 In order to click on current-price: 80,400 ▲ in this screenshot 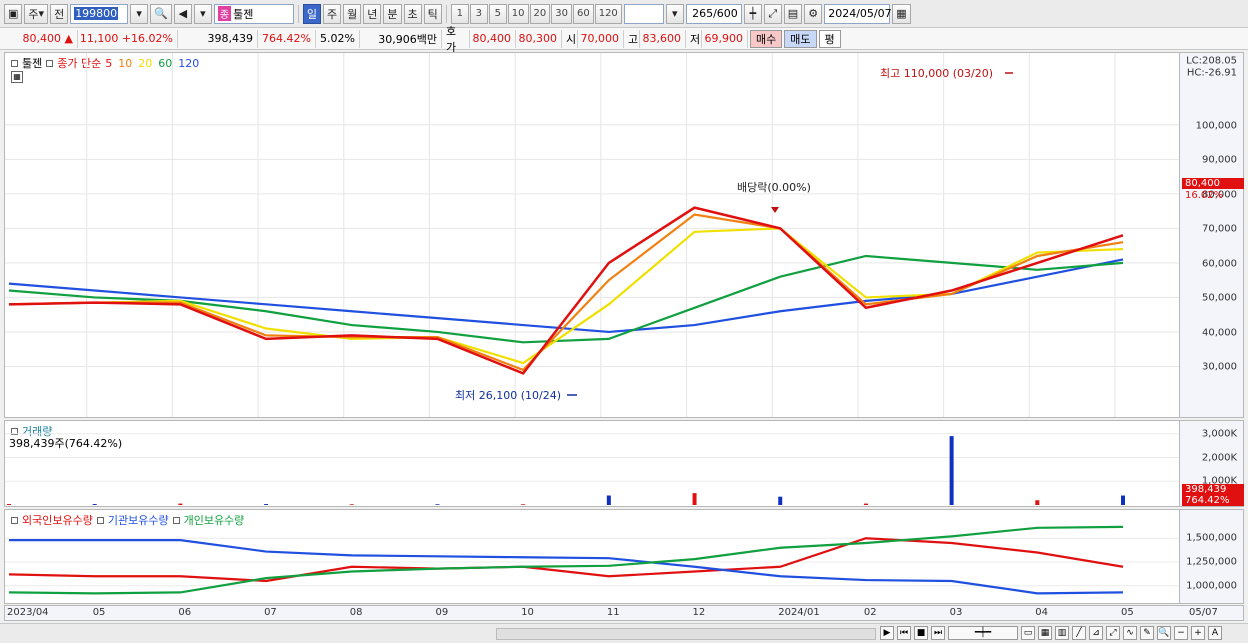, I will do `click(41, 38)`.